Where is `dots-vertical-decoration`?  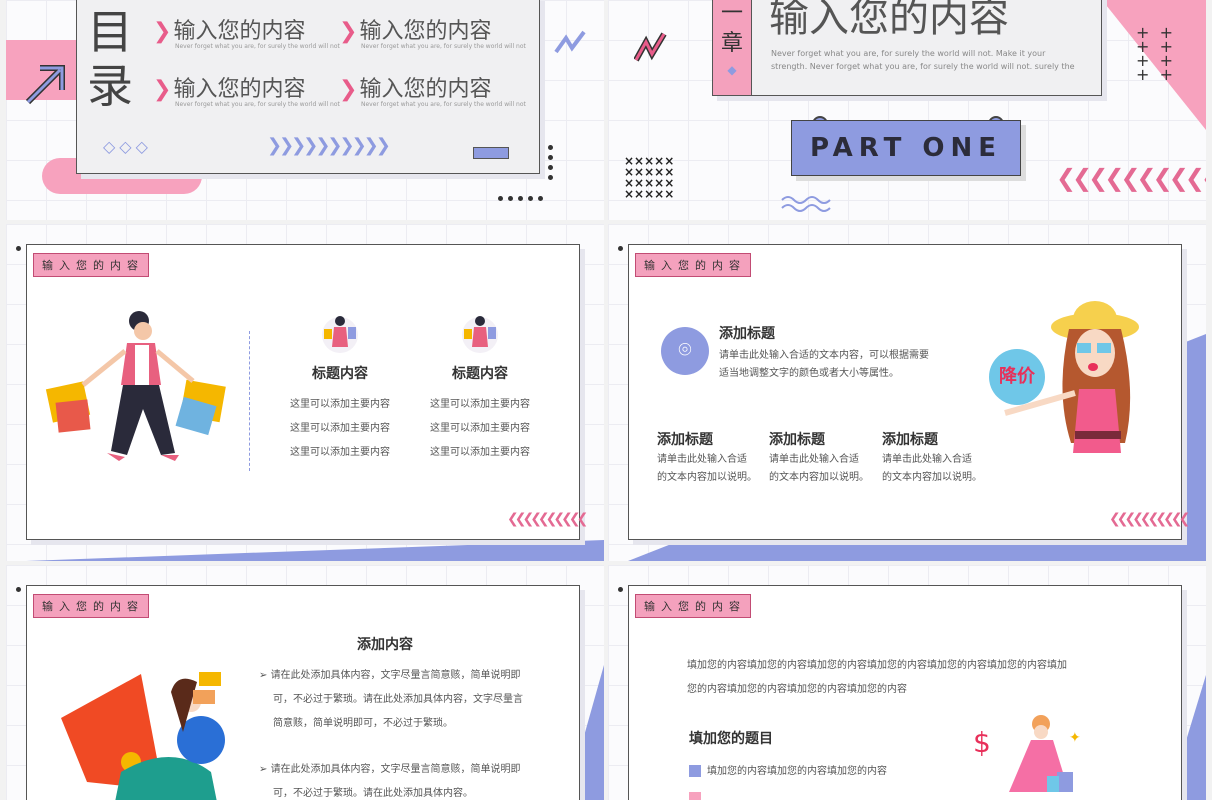 dots-vertical-decoration is located at coordinates (551, 160).